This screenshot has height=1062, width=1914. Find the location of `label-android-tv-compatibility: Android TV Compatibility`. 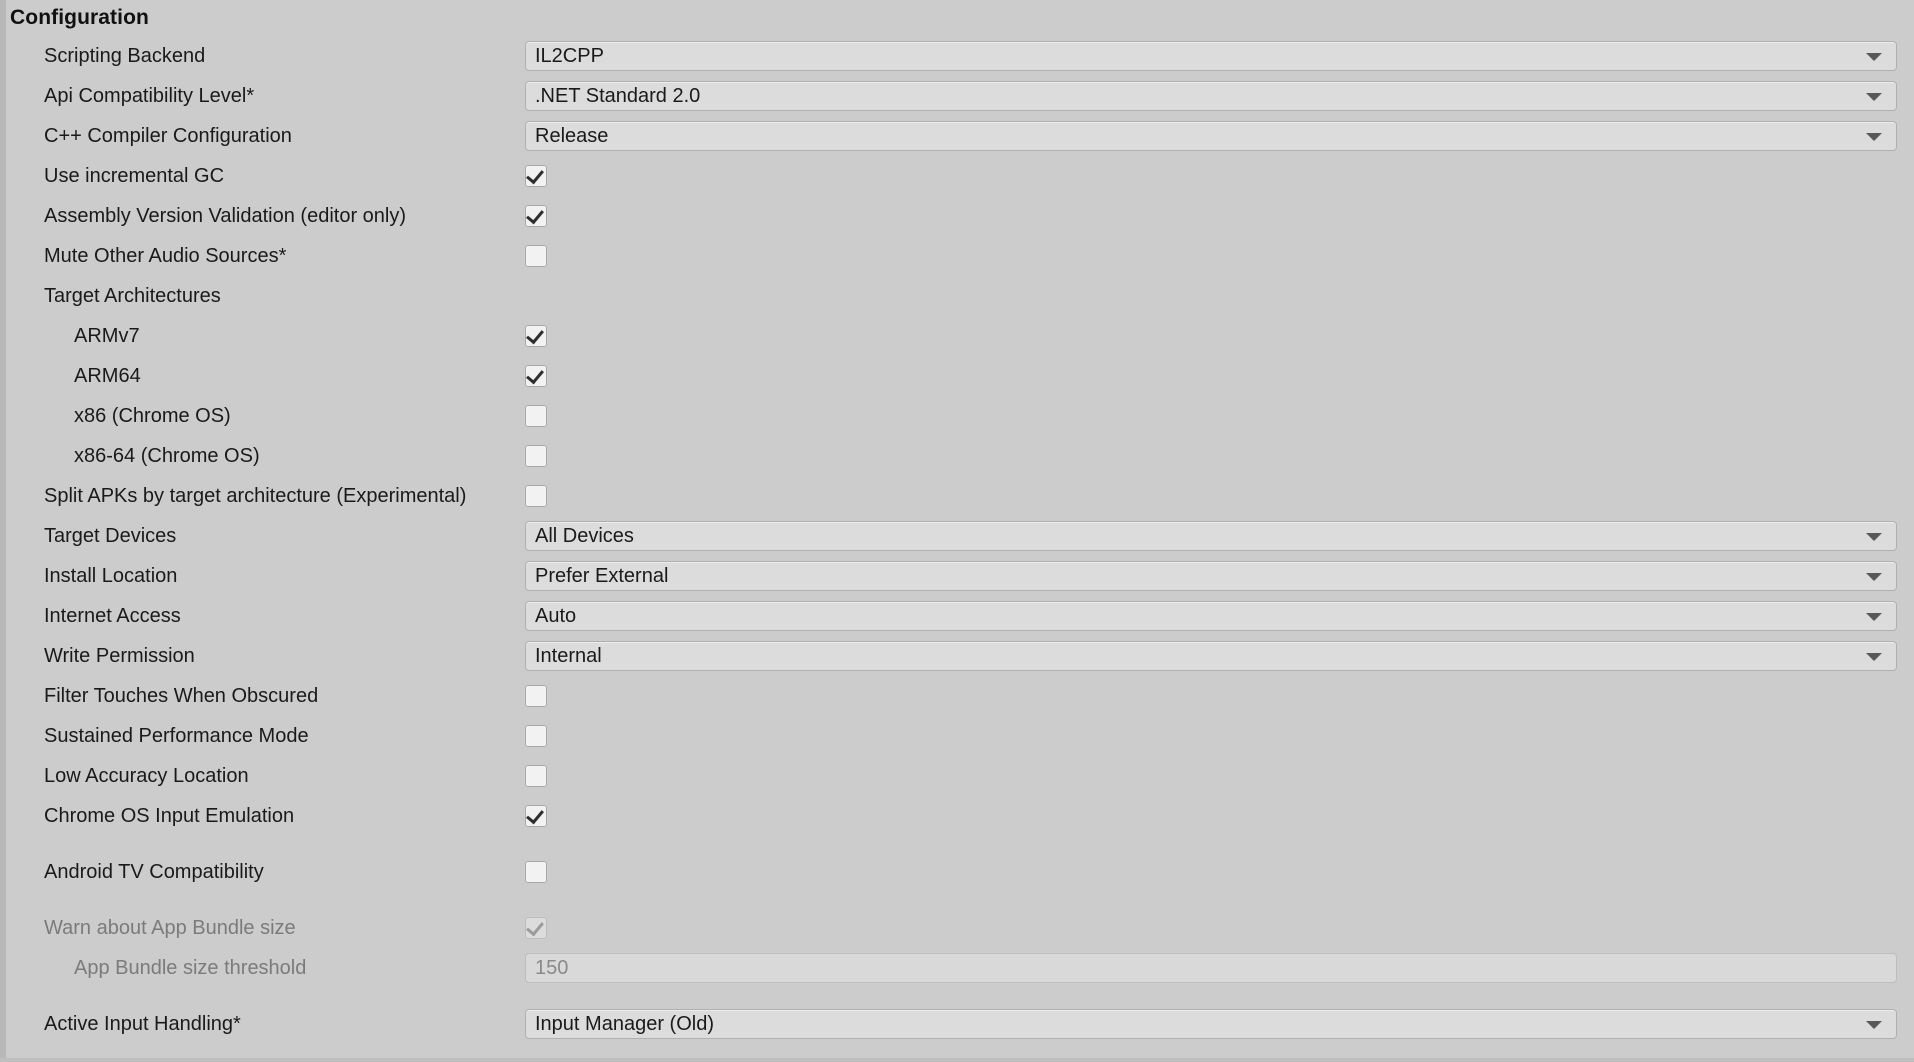

label-android-tv-compatibility: Android TV Compatibility is located at coordinates (154, 872).